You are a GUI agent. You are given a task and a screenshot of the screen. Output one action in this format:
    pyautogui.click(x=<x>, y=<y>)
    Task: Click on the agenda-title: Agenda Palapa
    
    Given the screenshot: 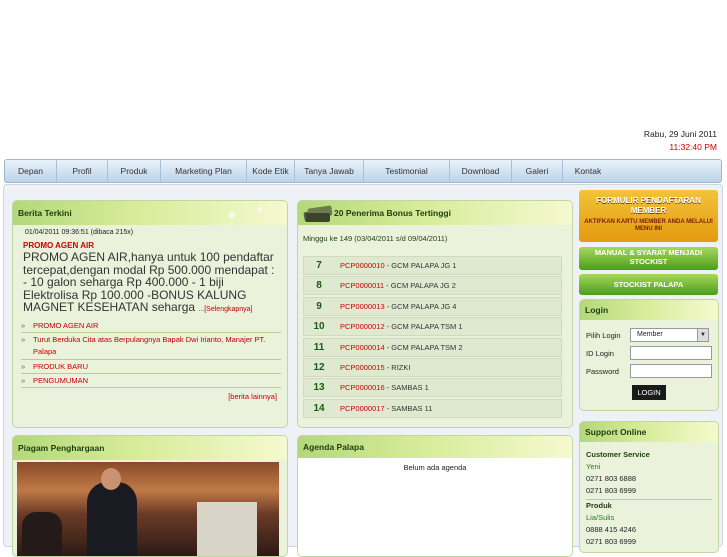 What is the action you would take?
    pyautogui.click(x=333, y=447)
    